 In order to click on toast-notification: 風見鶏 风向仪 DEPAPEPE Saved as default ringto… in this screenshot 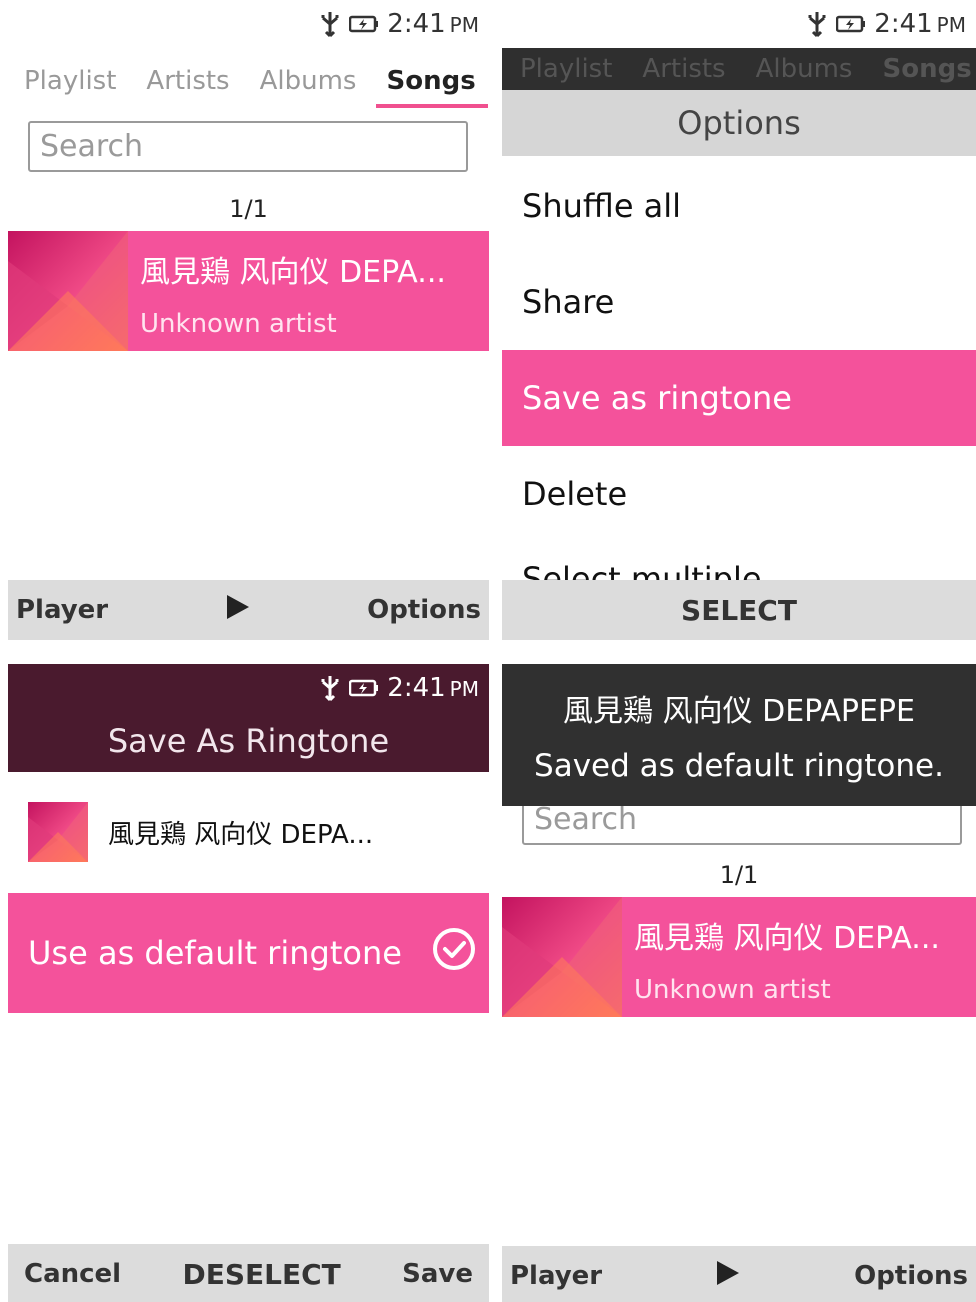, I will do `click(739, 735)`.